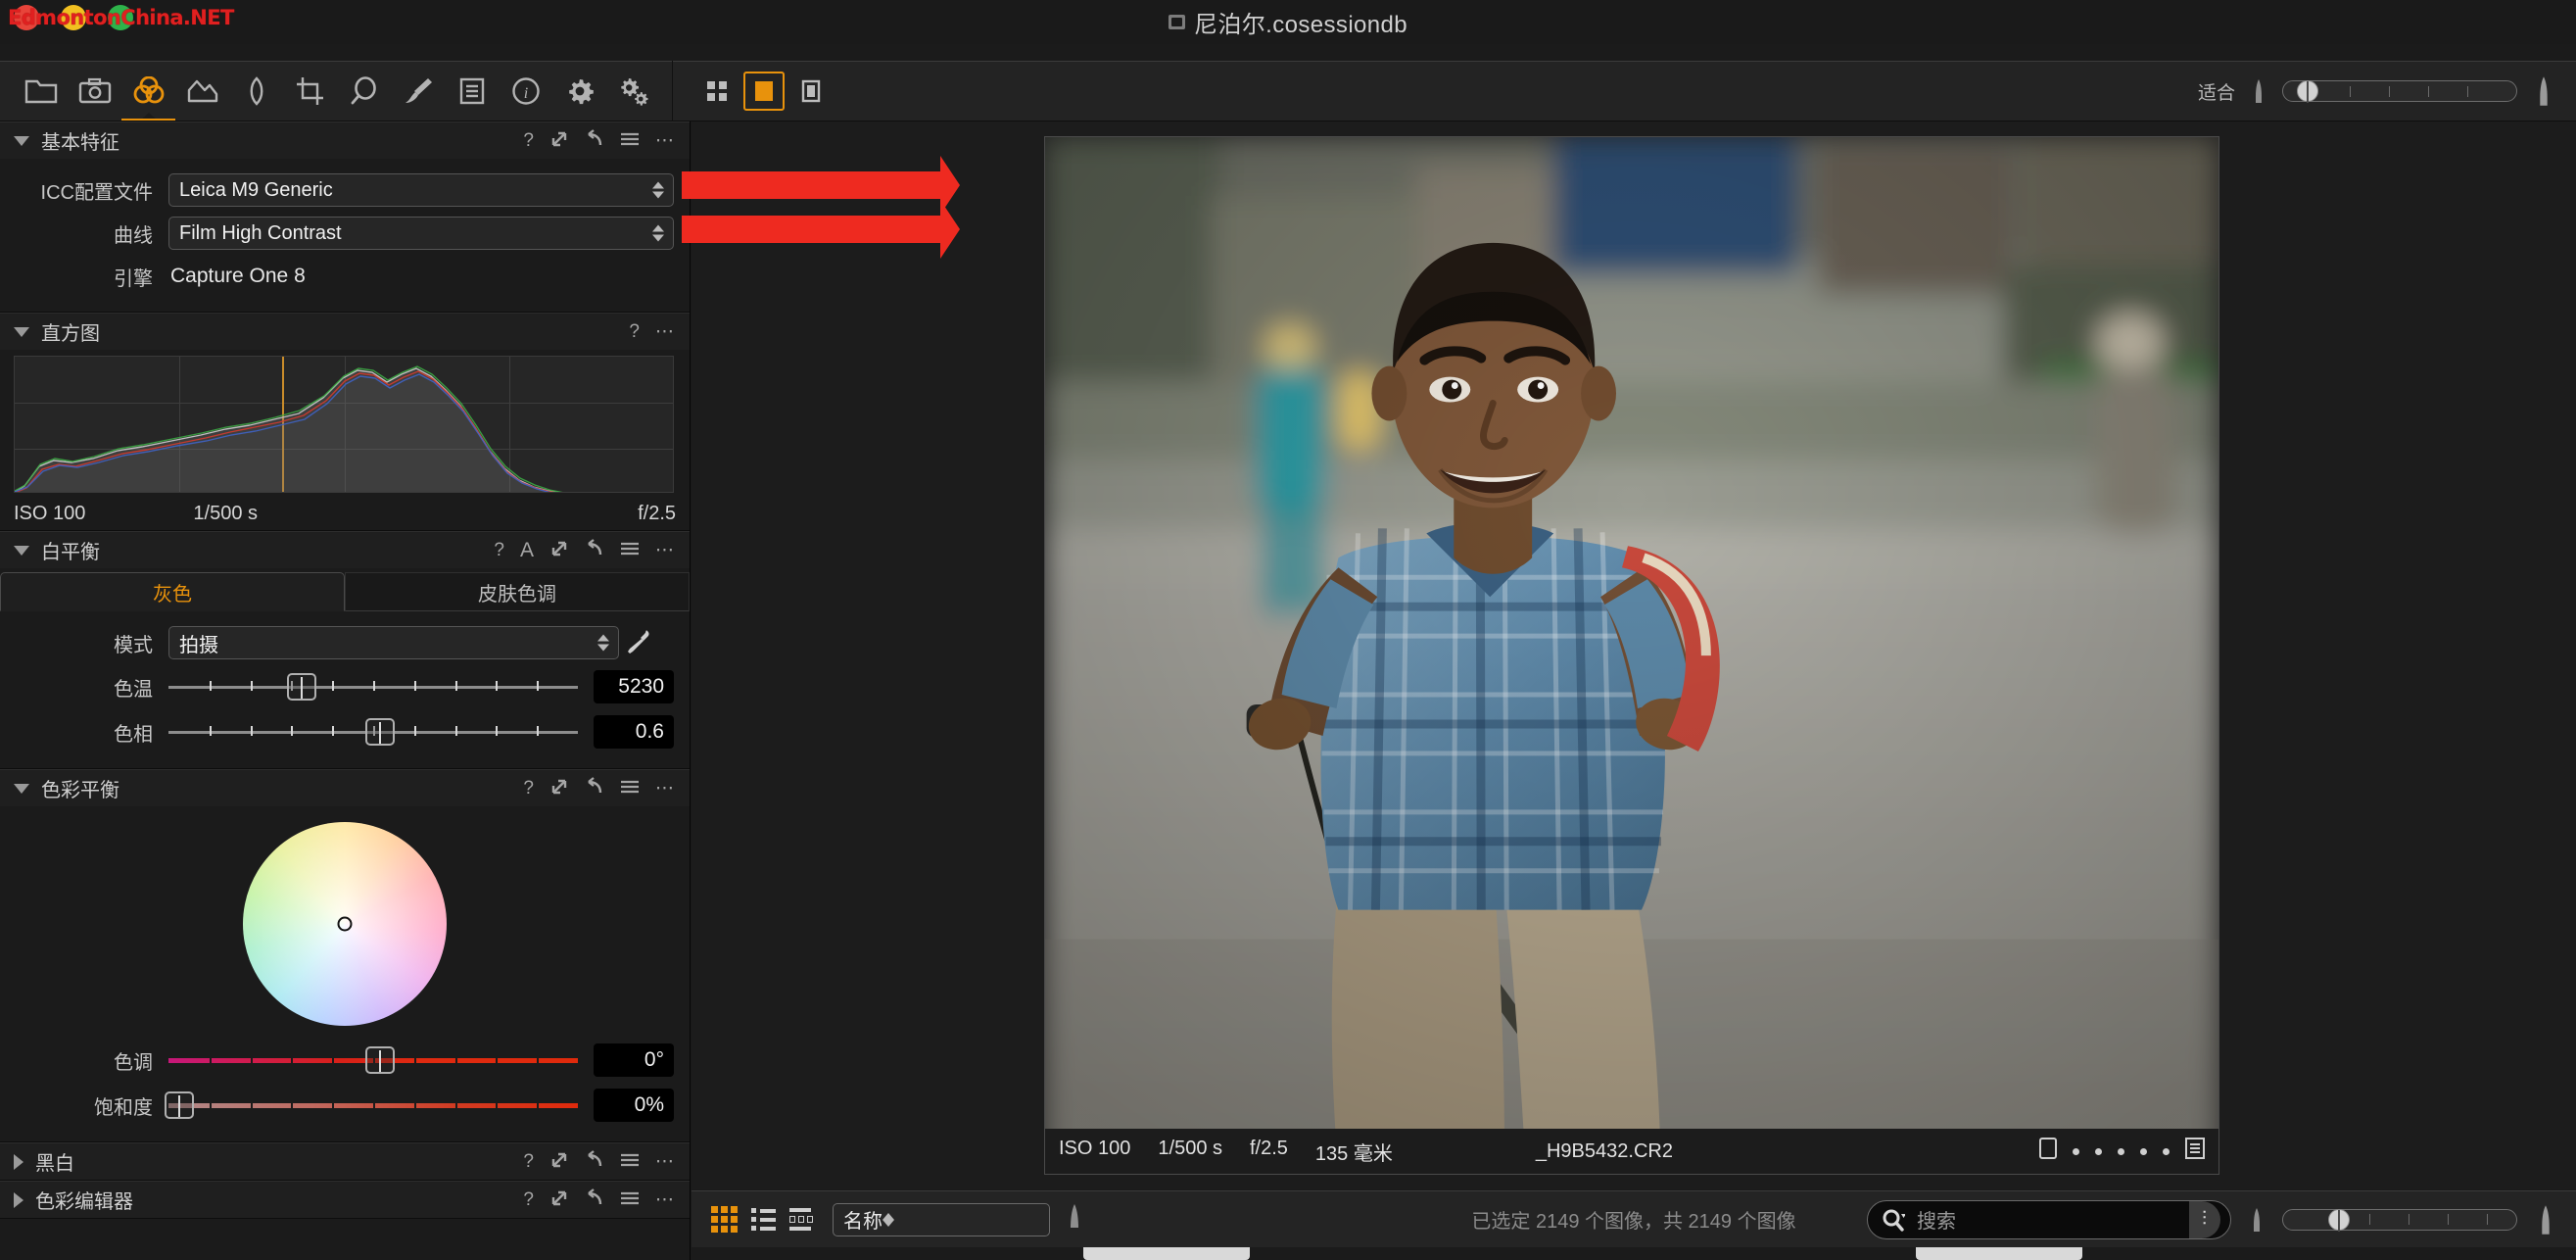  What do you see at coordinates (310, 91) in the screenshot?
I see `composition-tool-button` at bounding box center [310, 91].